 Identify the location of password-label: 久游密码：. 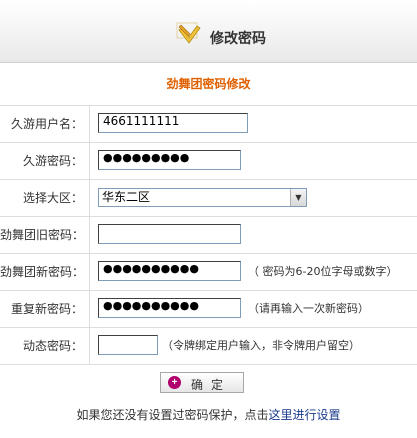
(45, 161).